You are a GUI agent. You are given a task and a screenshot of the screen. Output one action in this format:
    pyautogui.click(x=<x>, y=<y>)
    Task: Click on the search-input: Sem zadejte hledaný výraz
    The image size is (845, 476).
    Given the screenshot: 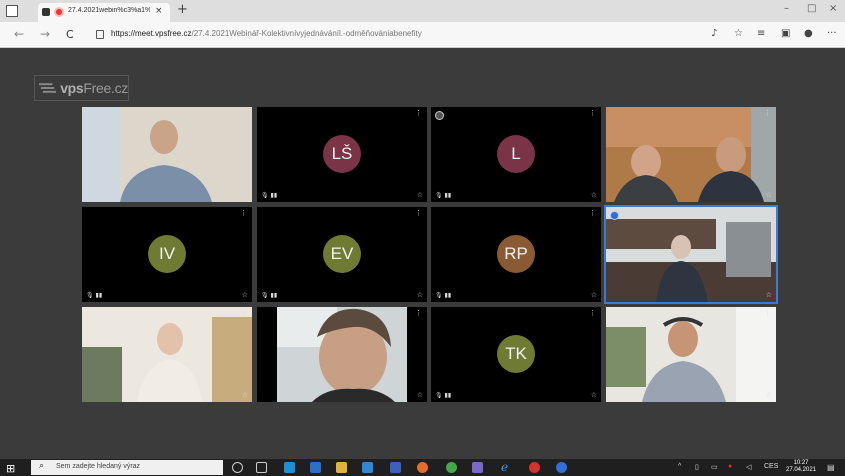 What is the action you would take?
    pyautogui.click(x=98, y=466)
    